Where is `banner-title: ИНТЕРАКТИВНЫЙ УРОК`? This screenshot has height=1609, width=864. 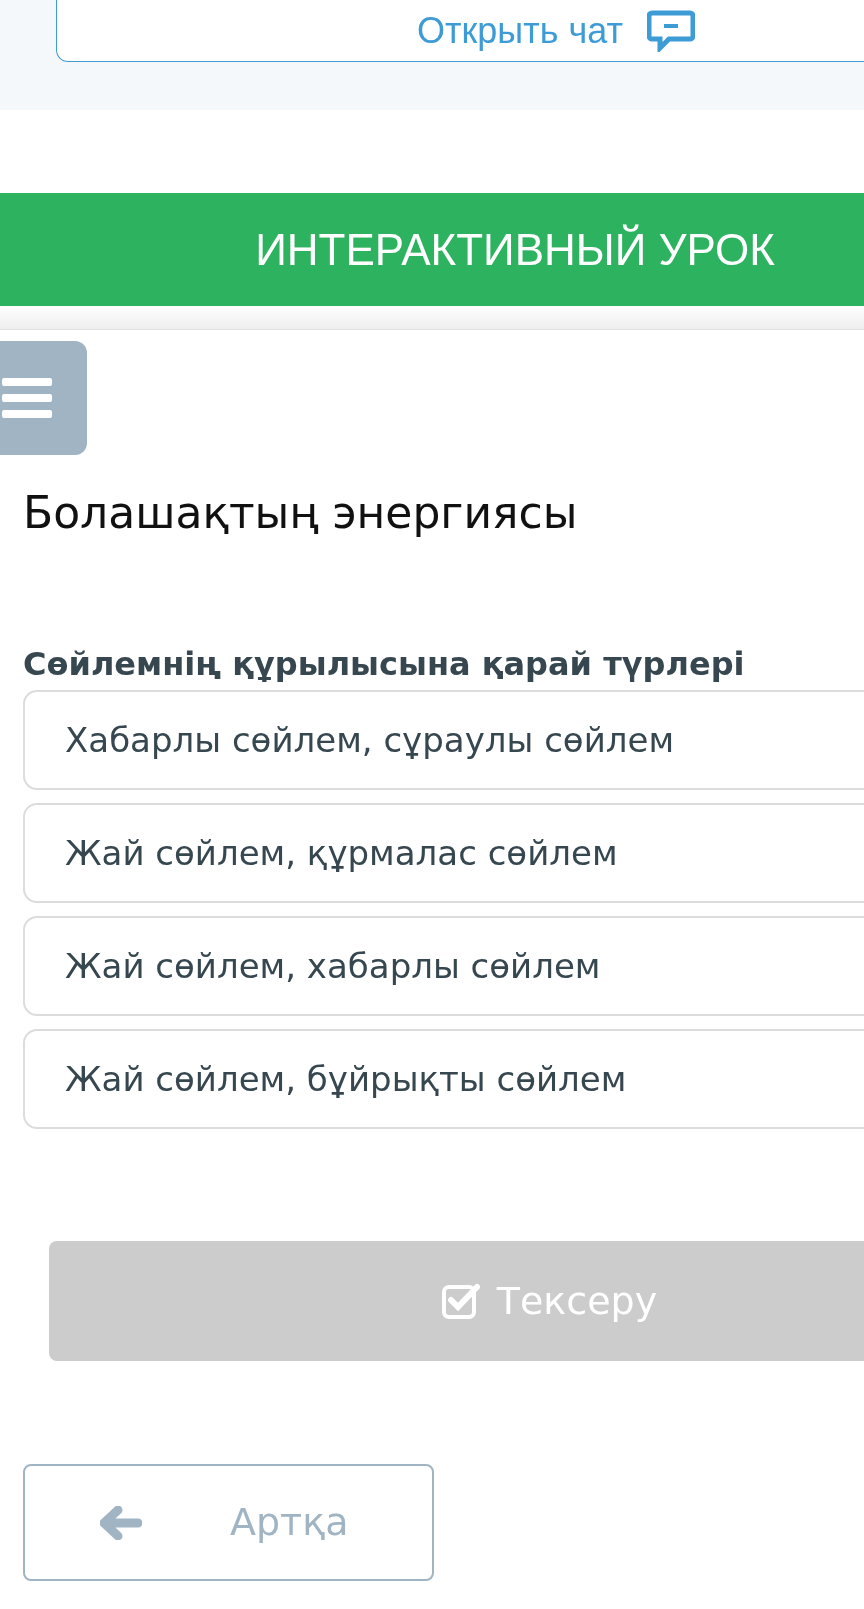 banner-title: ИНТЕРАКТИВНЫЙ УРОК is located at coordinates (515, 249).